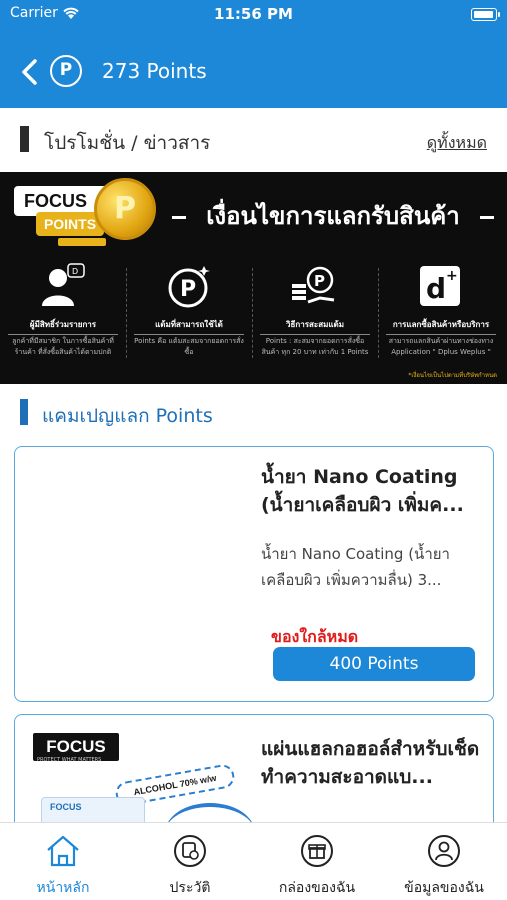  I want to click on status-time: 11:56 PM, so click(253, 14).